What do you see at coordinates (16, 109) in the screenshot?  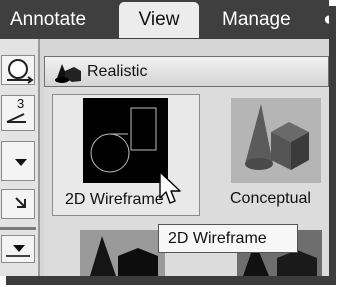 I see `axis-icon: 3` at bounding box center [16, 109].